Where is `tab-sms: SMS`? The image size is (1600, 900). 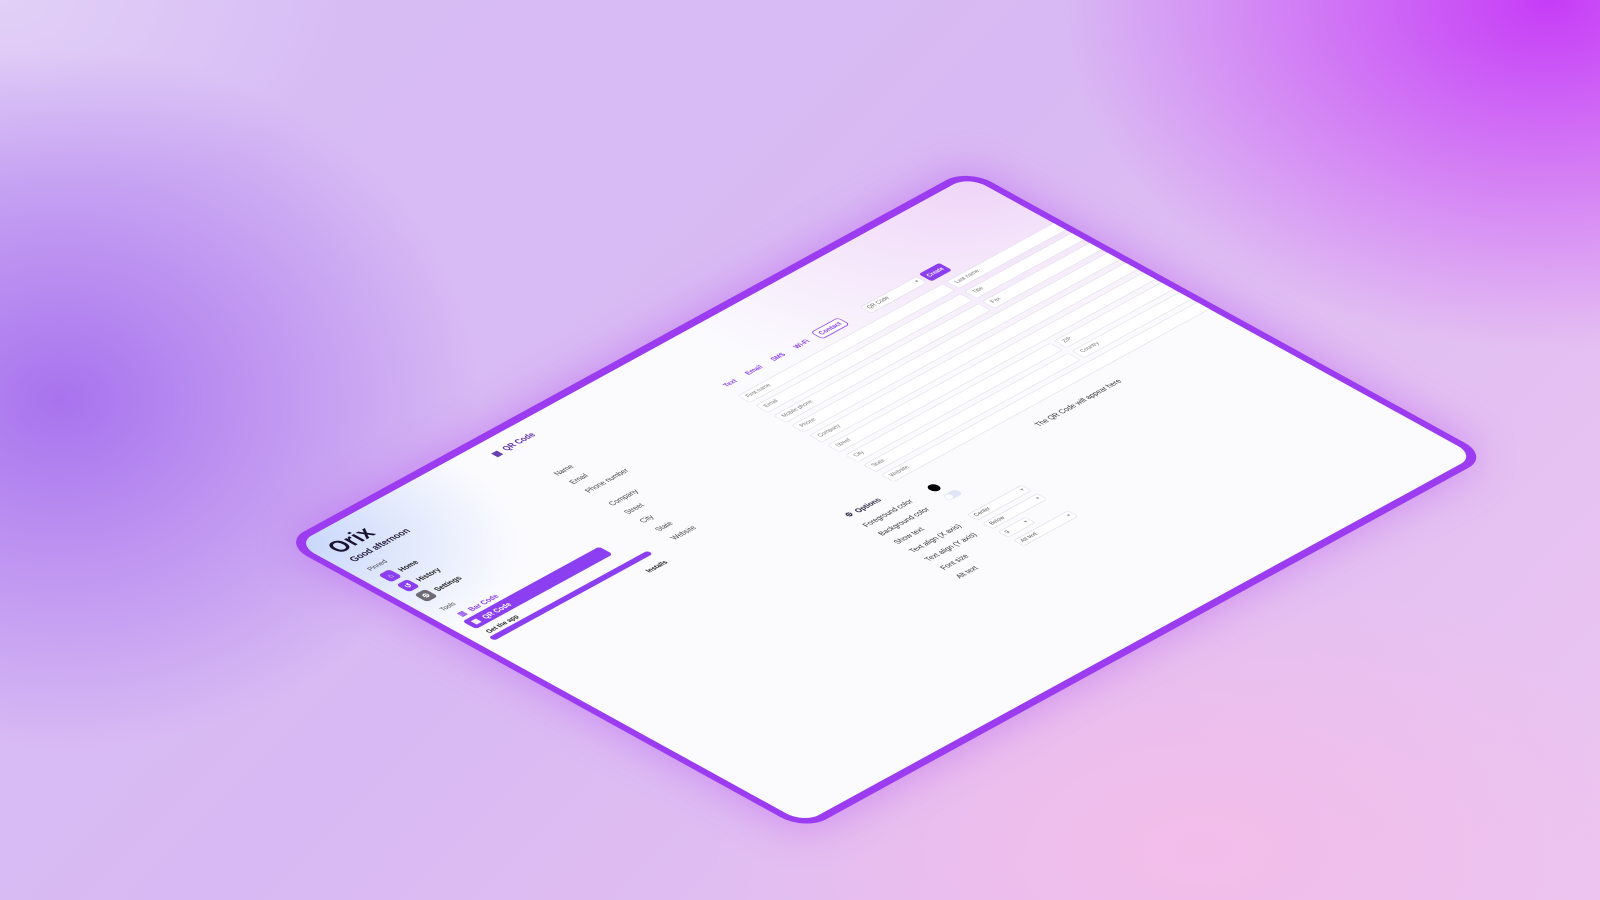 tab-sms: SMS is located at coordinates (778, 356).